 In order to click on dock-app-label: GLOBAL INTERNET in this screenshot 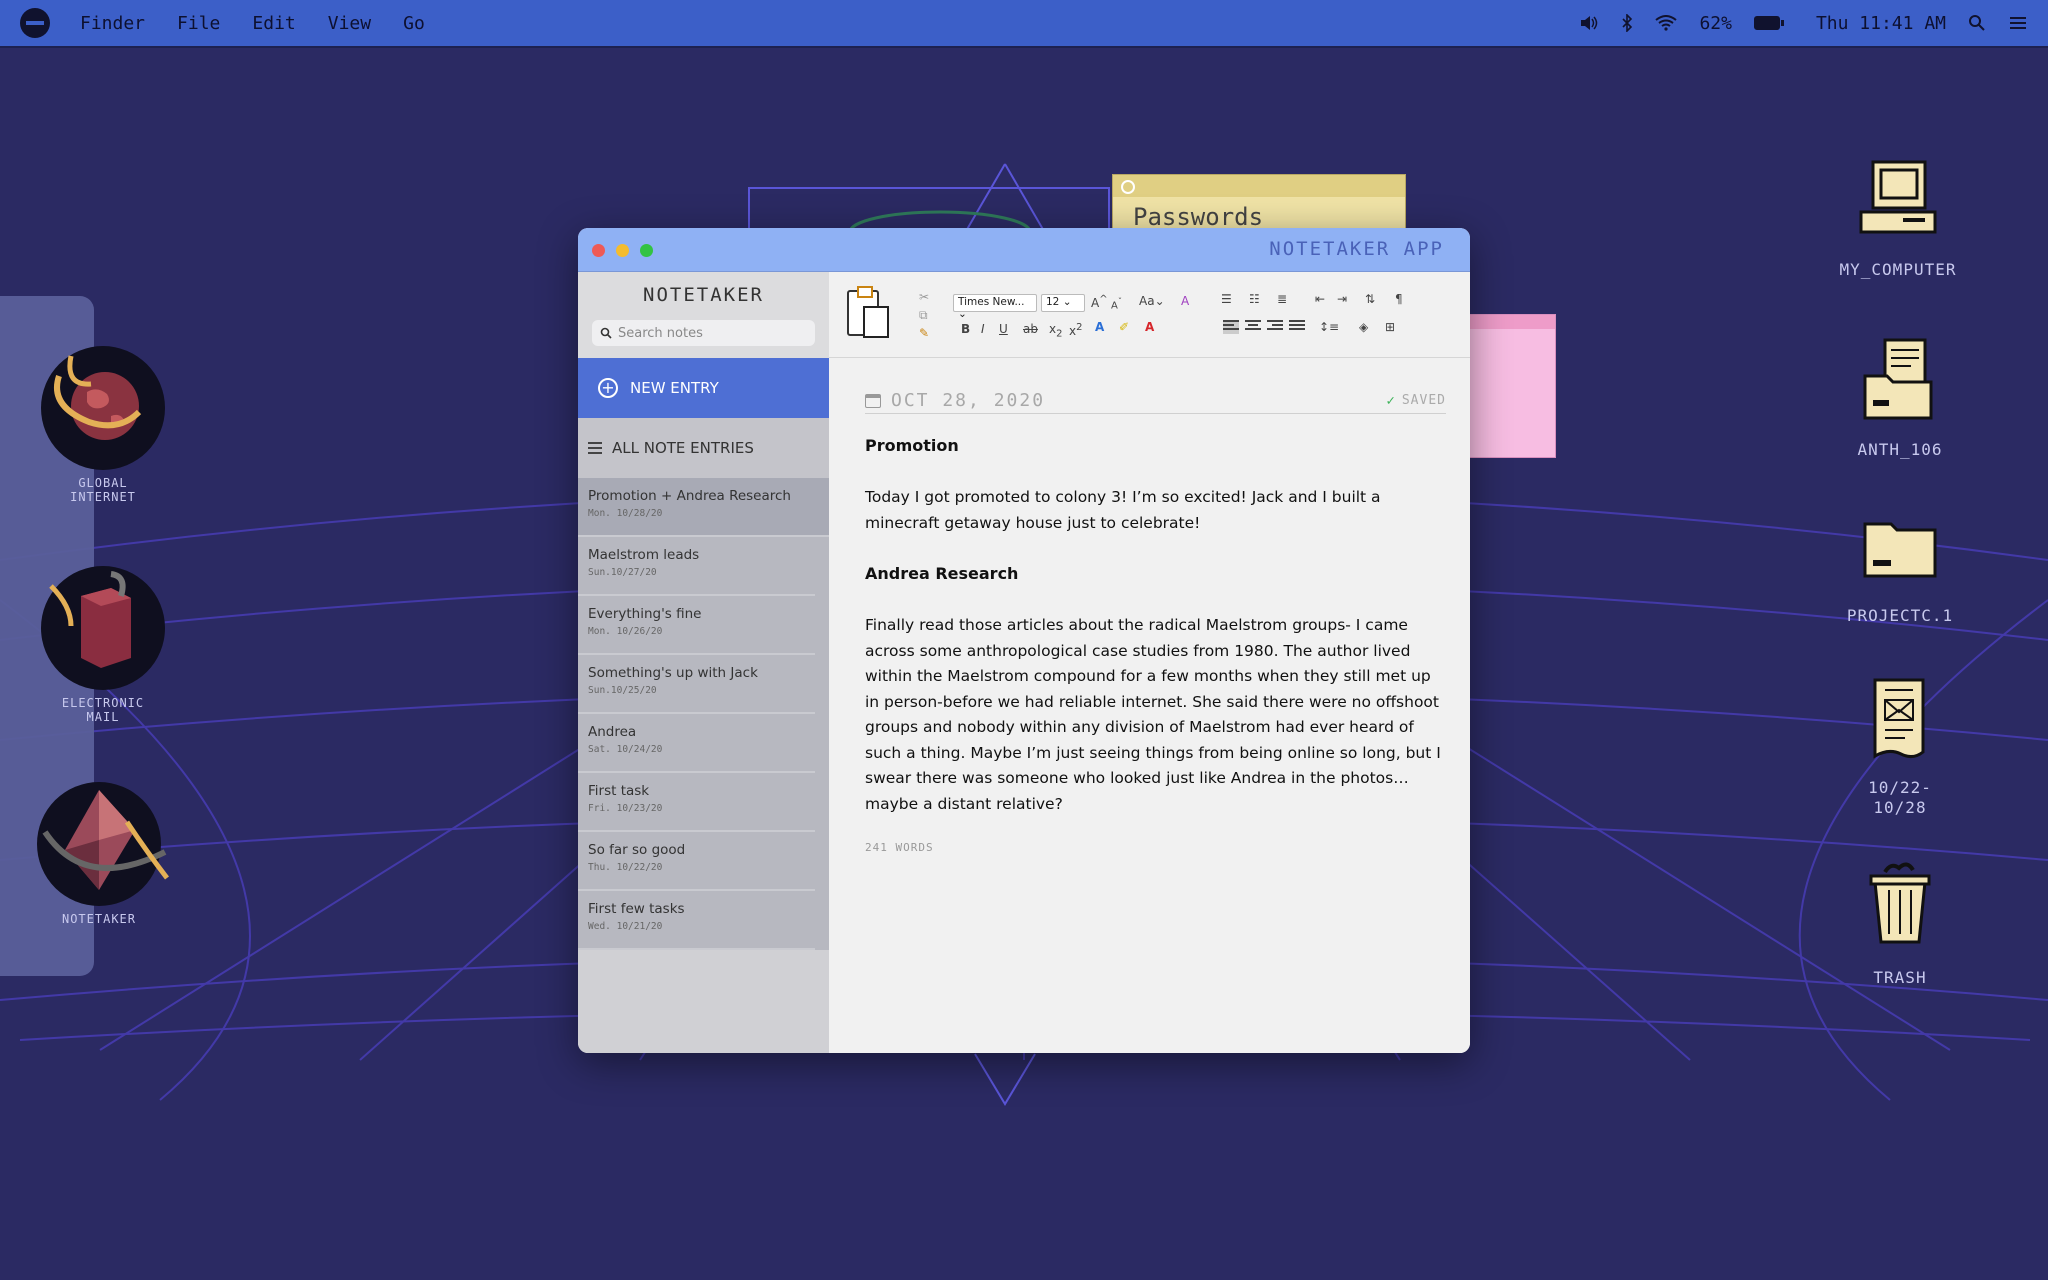, I will do `click(103, 490)`.